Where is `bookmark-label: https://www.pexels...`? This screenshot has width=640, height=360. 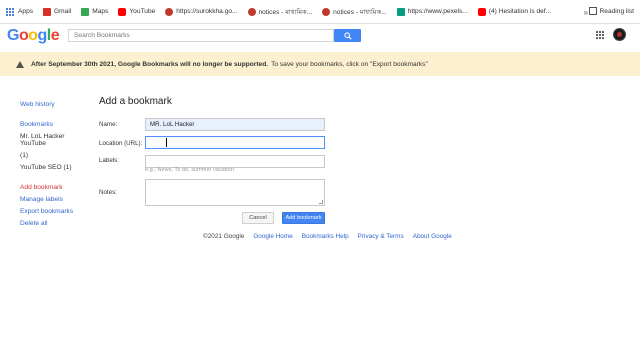
bookmark-label: https://www.pexels... is located at coordinates (437, 11).